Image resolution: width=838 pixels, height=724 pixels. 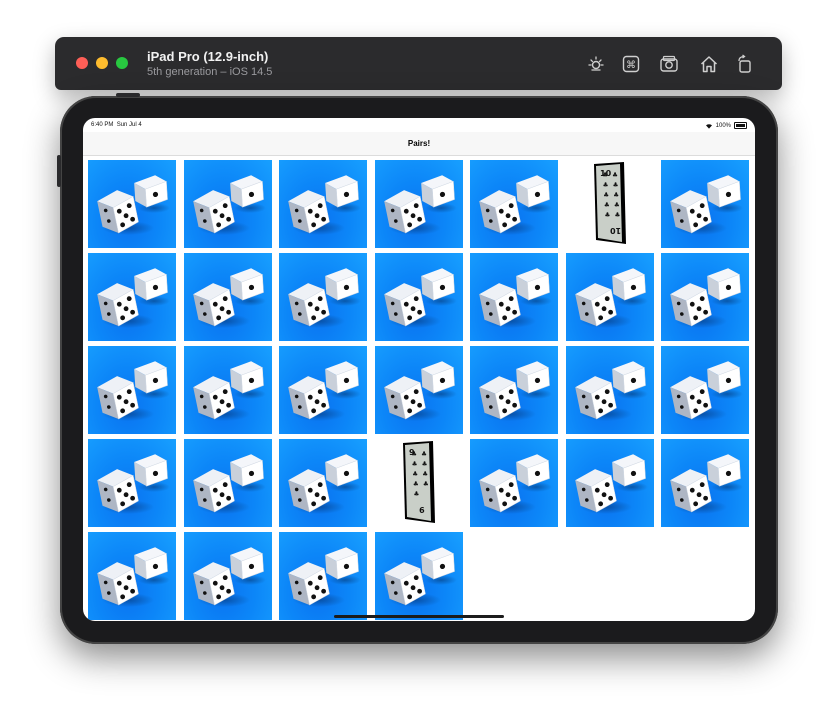 I want to click on status-right: 100%, so click(x=726, y=125).